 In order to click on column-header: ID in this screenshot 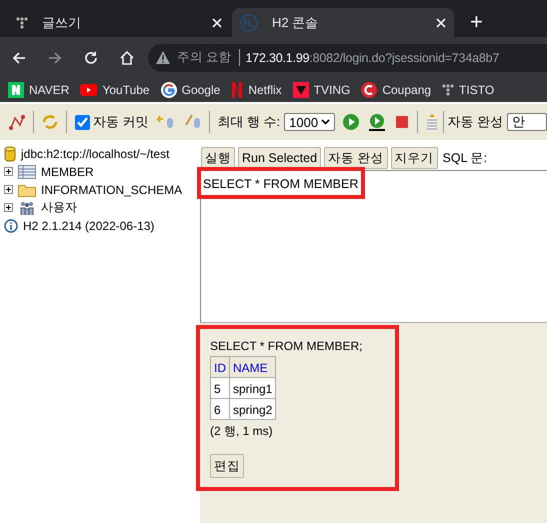, I will do `click(220, 367)`.